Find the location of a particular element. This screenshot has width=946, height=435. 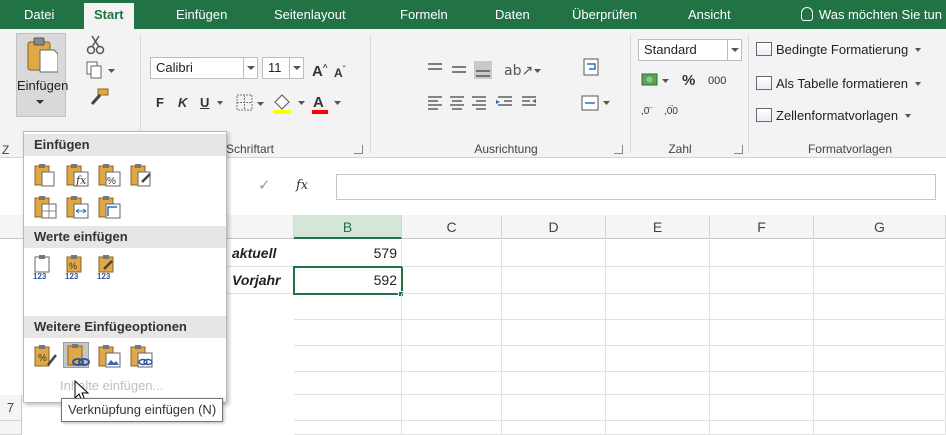

underline-dropdown-icon is located at coordinates (220, 103).